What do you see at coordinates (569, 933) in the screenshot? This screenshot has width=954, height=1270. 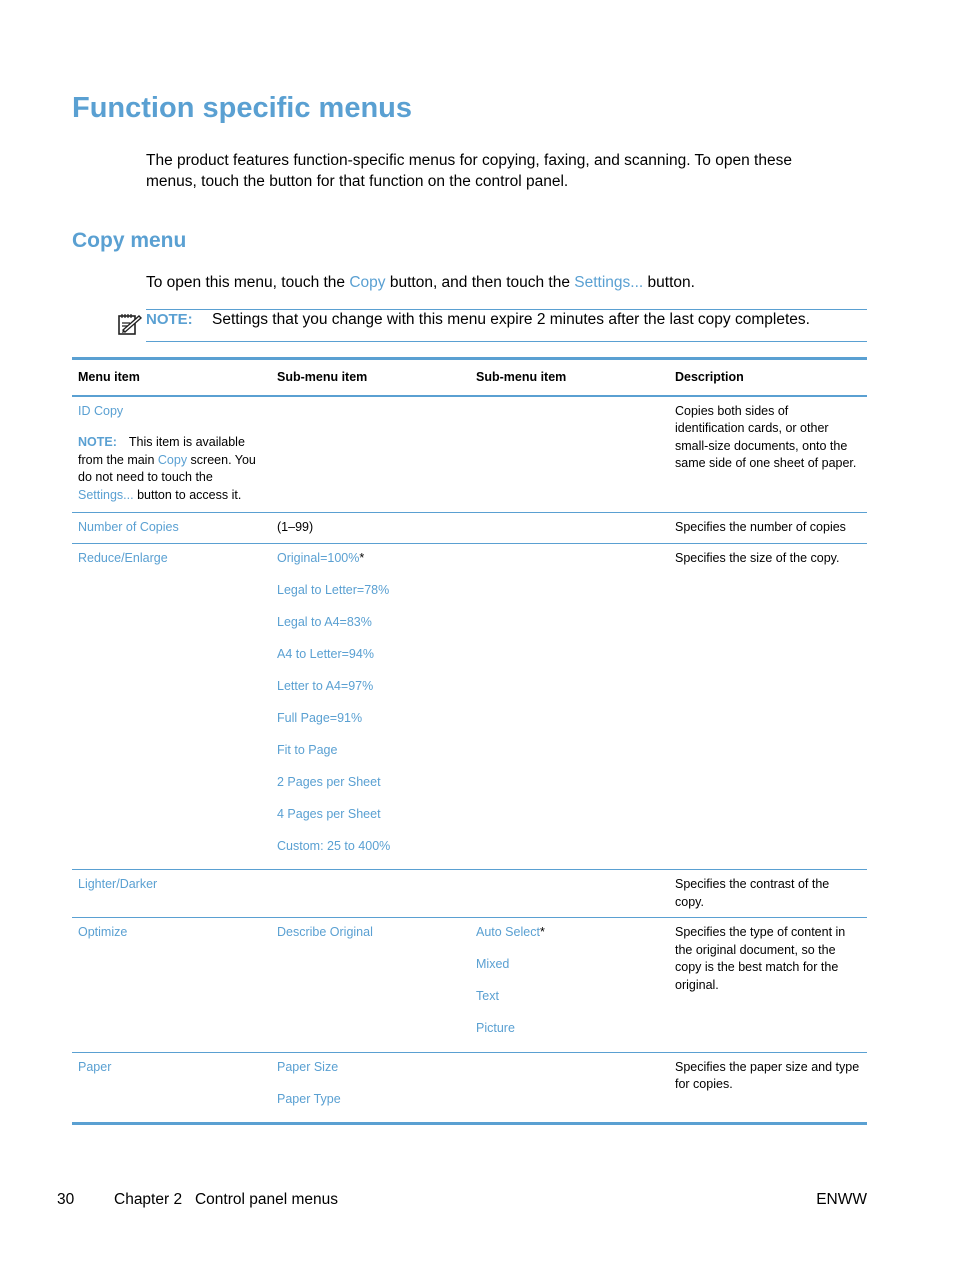 I see `sub-menu-item: Auto Select*` at bounding box center [569, 933].